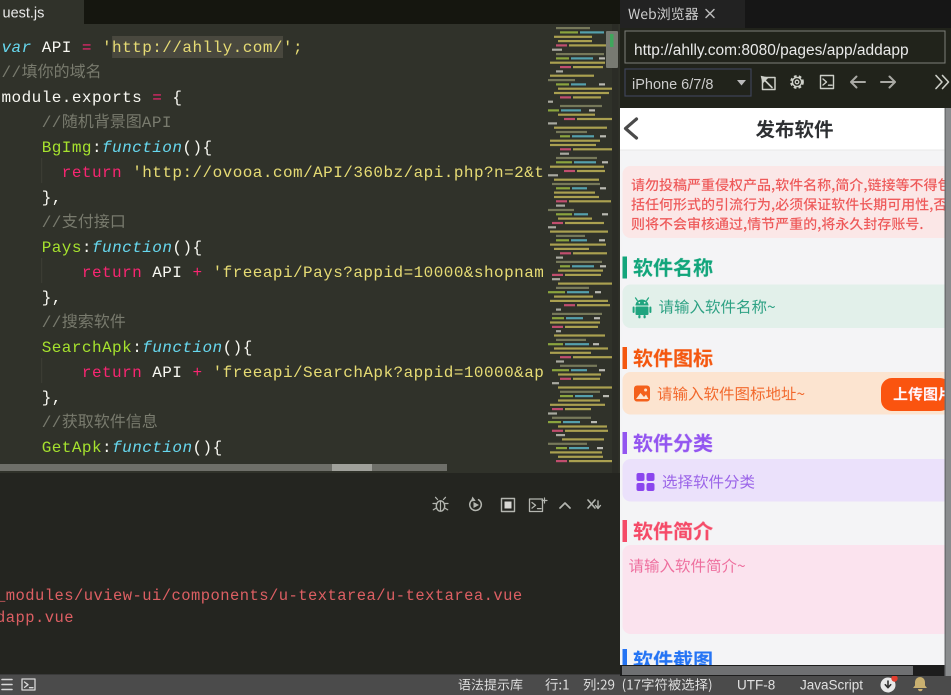 Image resolution: width=951 pixels, height=695 pixels. I want to click on svg-text: dapp.vue, so click(37, 618).